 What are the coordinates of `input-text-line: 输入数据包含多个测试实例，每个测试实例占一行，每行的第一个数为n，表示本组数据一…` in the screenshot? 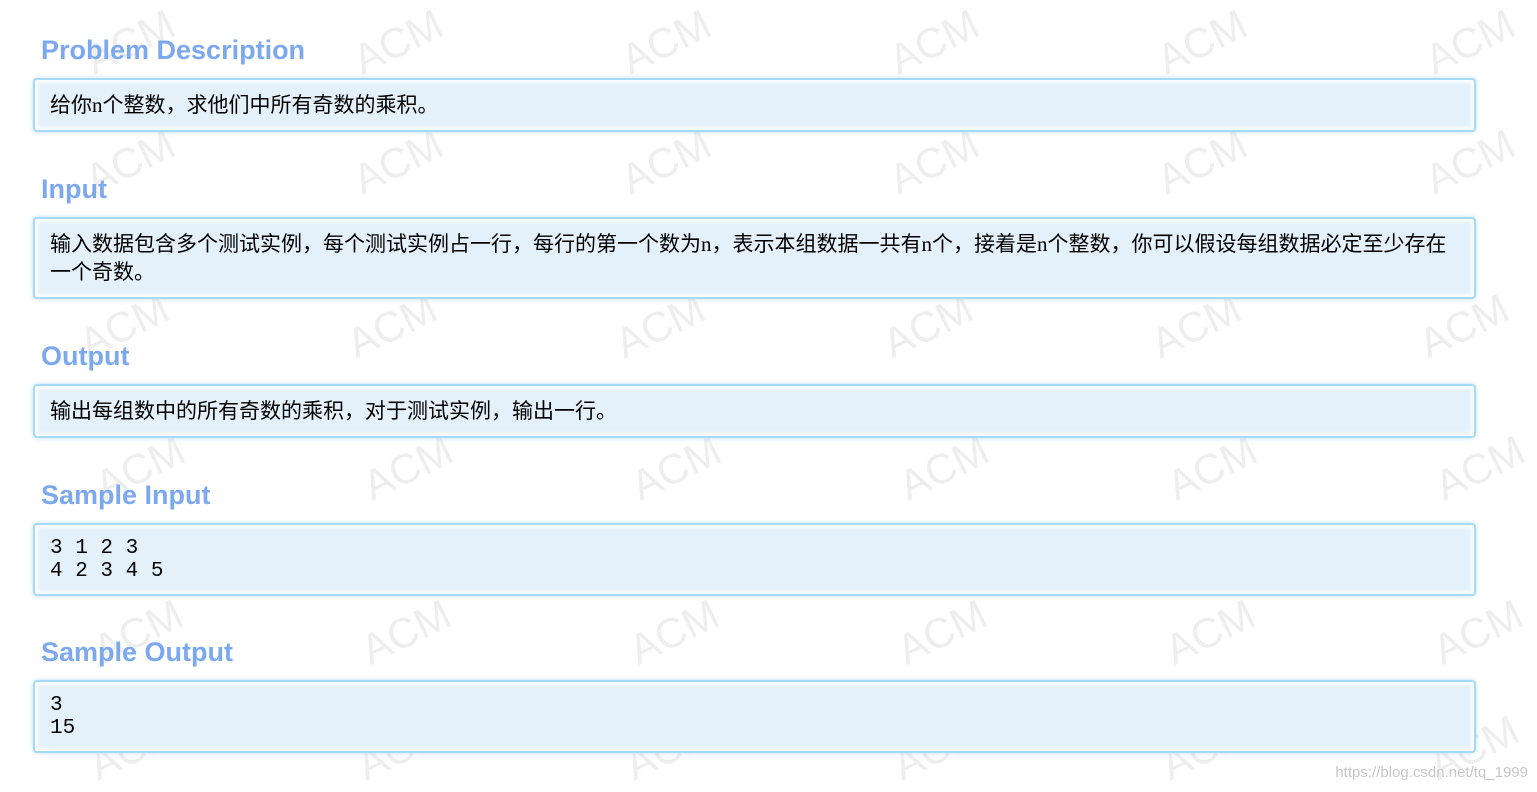 It's located at (748, 244).